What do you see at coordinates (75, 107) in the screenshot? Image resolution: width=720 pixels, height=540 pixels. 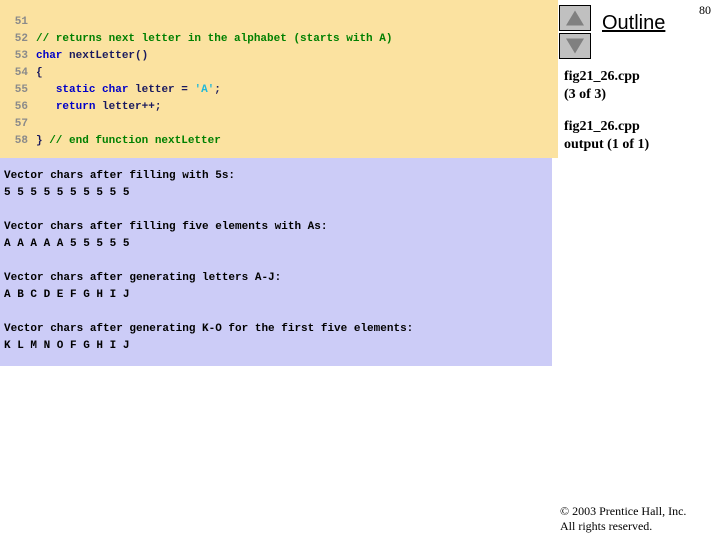 I see `code-token-keyword: return` at bounding box center [75, 107].